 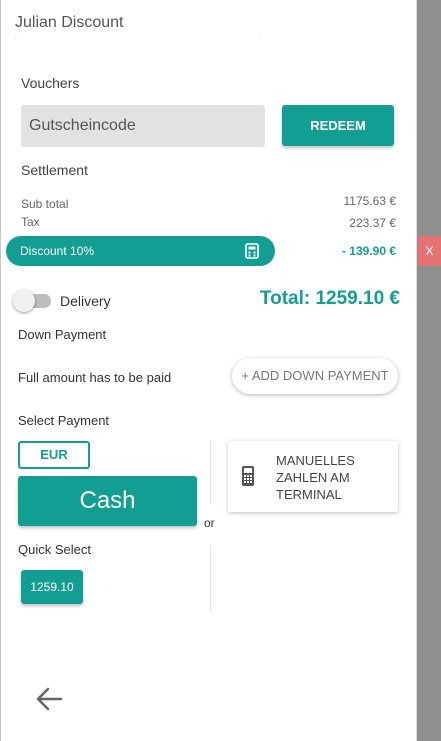 I want to click on total-amount: Total: 1259.10 €, so click(x=329, y=298).